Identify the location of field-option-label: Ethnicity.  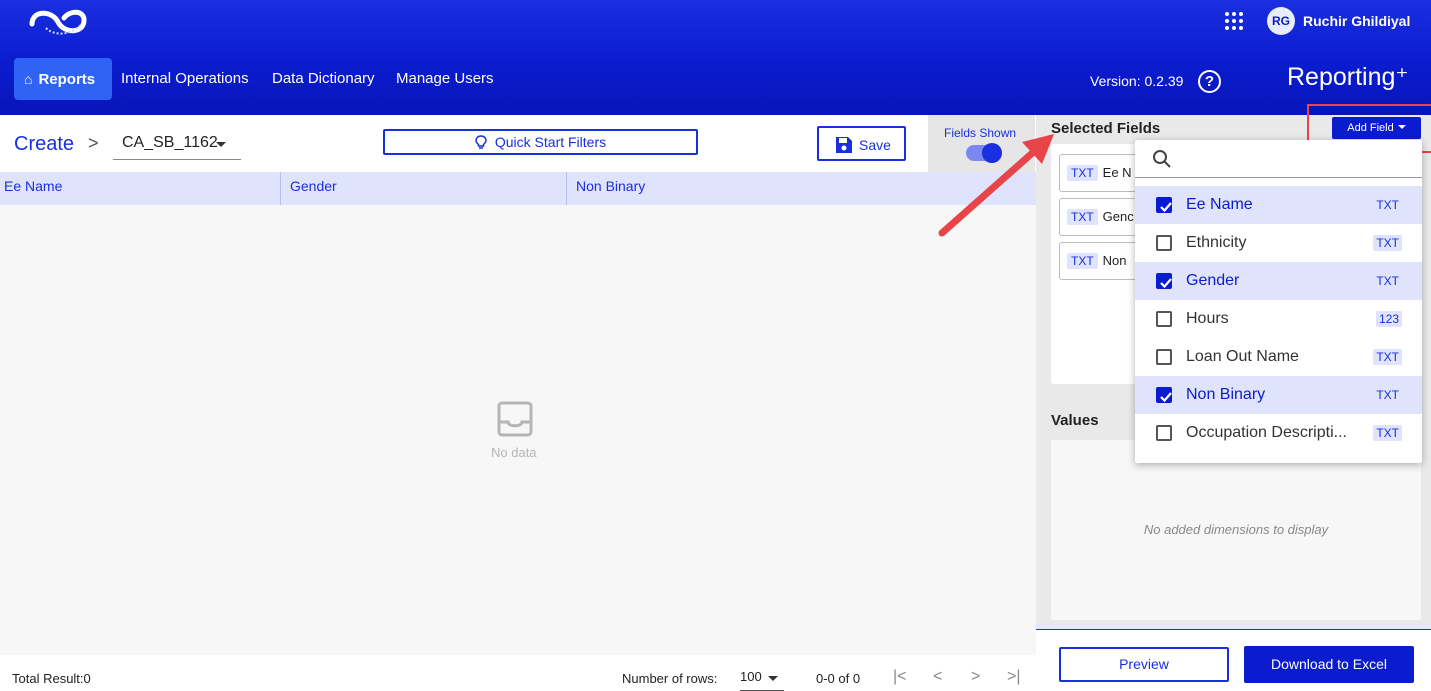
(1216, 242).